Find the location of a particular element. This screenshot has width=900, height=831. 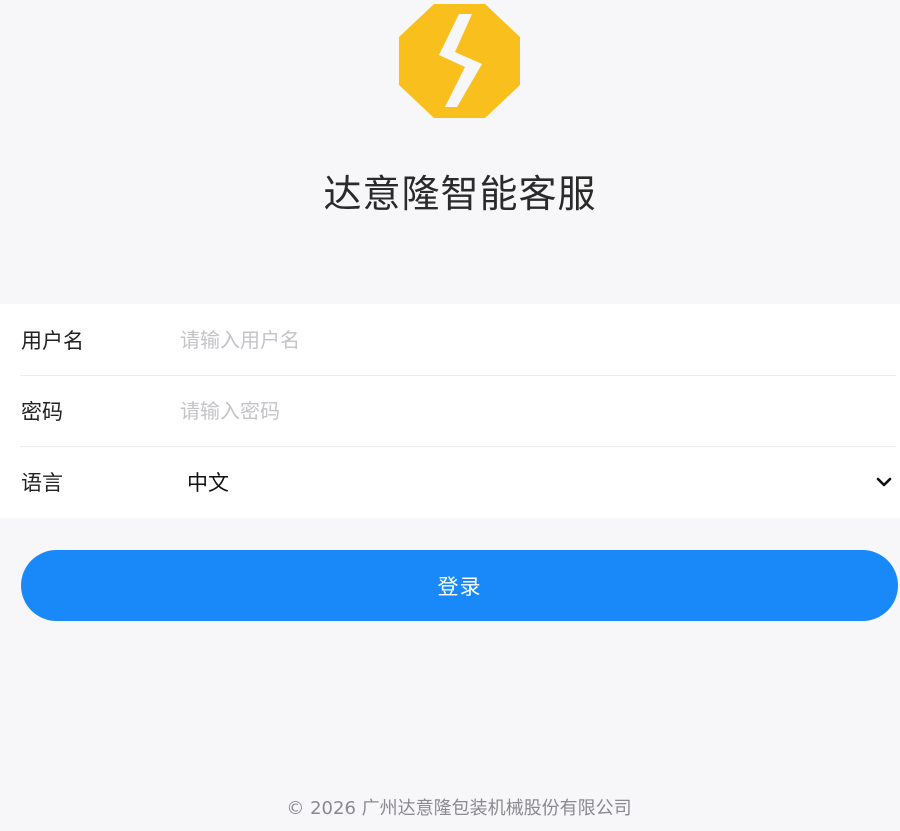

chevron-down-icon is located at coordinates (884, 481).